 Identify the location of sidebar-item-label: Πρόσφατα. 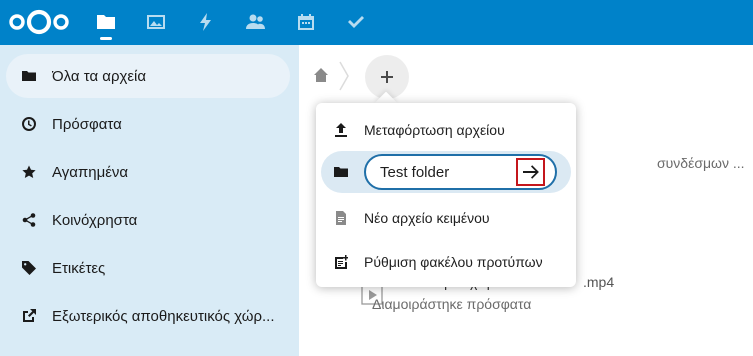
(87, 124).